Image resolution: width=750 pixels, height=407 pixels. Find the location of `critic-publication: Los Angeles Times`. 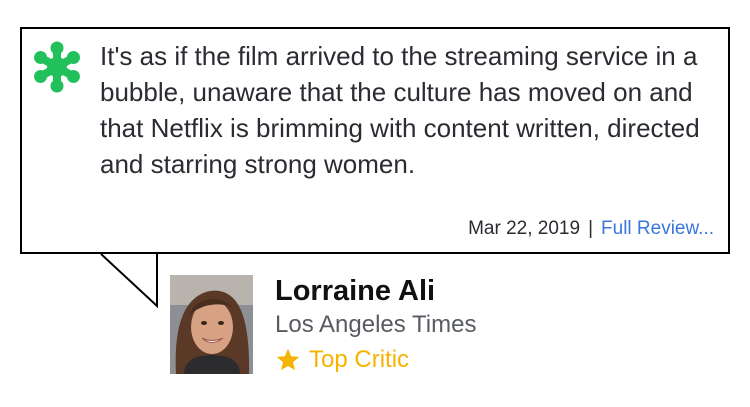

critic-publication: Los Angeles Times is located at coordinates (375, 325).